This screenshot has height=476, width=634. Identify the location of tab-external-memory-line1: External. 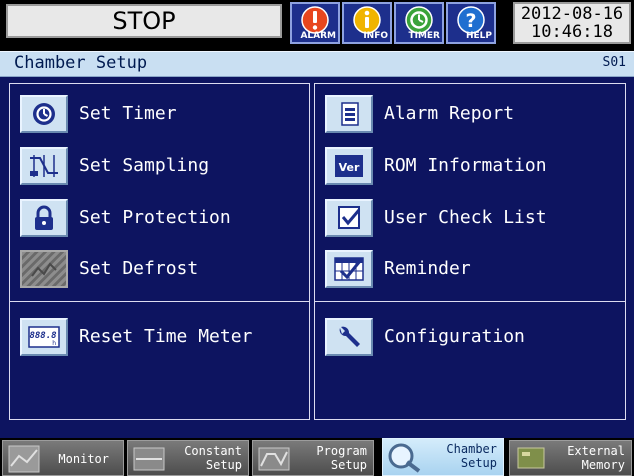
(596, 451).